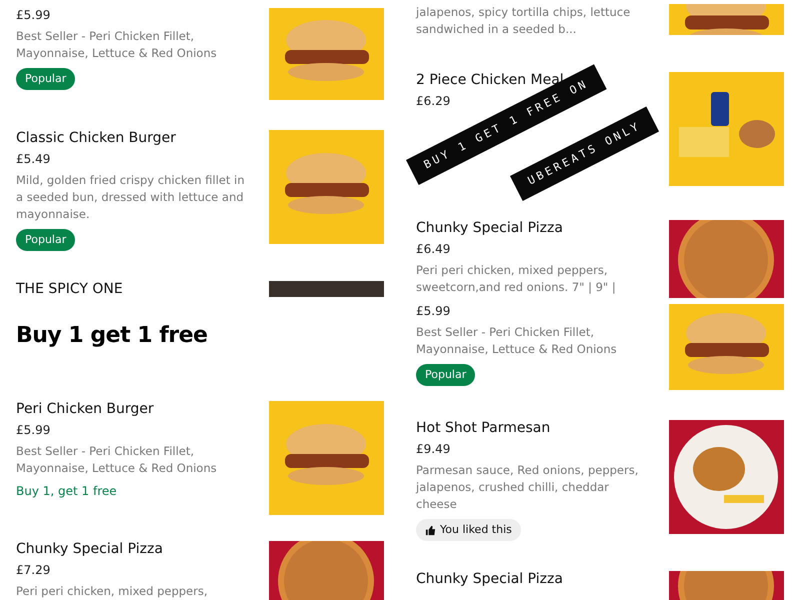  I want to click on item-description: Mild, golden fried crispy chicken fillet in a seeded bun, dressed with lettuce and mayonnaise., so click(131, 197).